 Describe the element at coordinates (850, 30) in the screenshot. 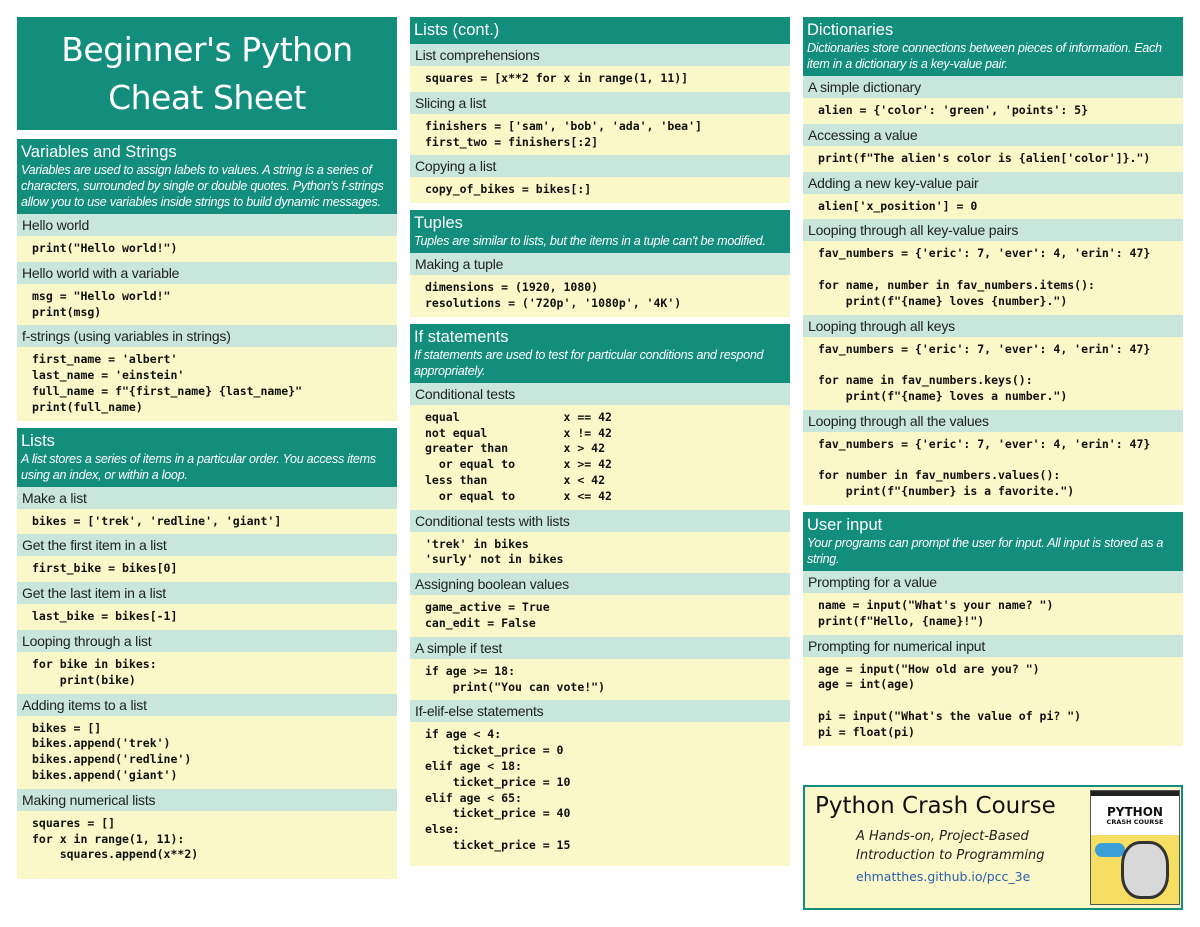

I see `section-title: Dictionaries` at that location.